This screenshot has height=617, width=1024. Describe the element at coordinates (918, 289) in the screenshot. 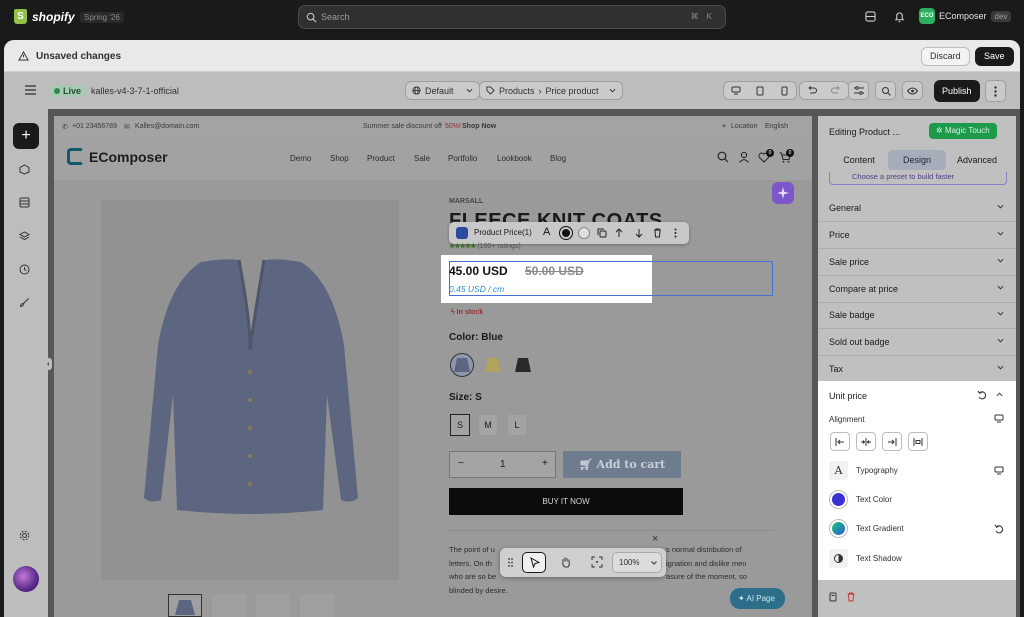

I see `section-compare-at-price: Compare at price` at that location.